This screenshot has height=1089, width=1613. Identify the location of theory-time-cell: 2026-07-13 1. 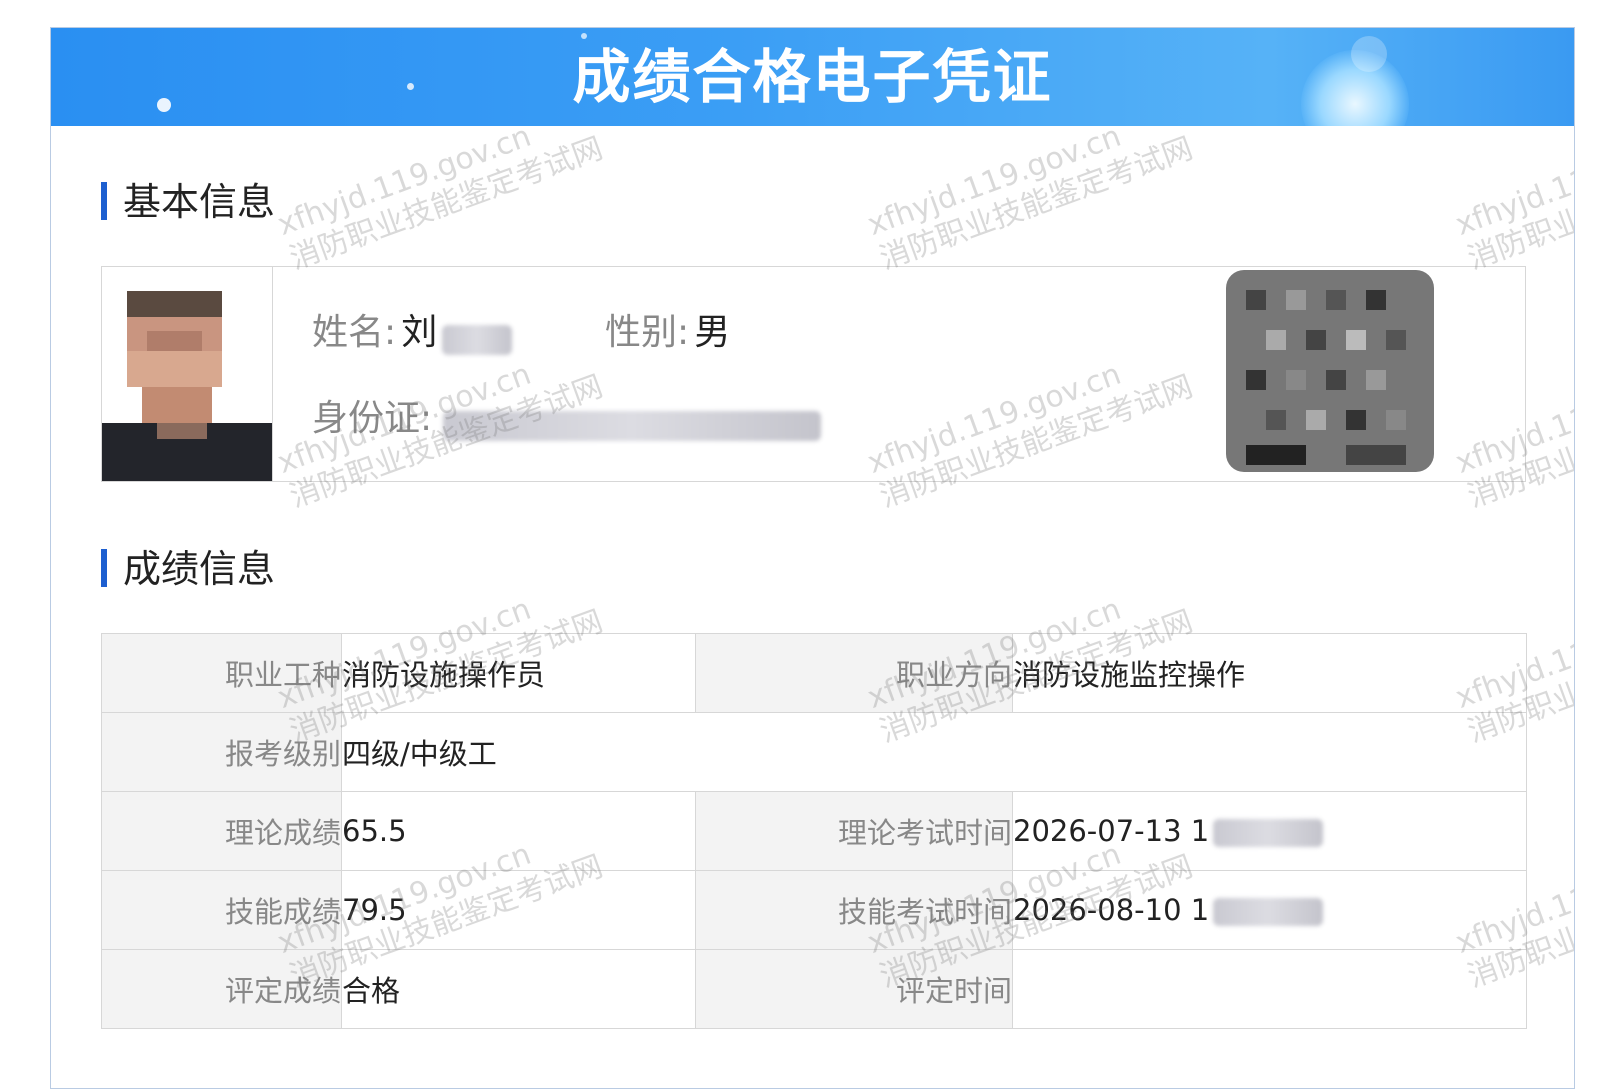
(1269, 831).